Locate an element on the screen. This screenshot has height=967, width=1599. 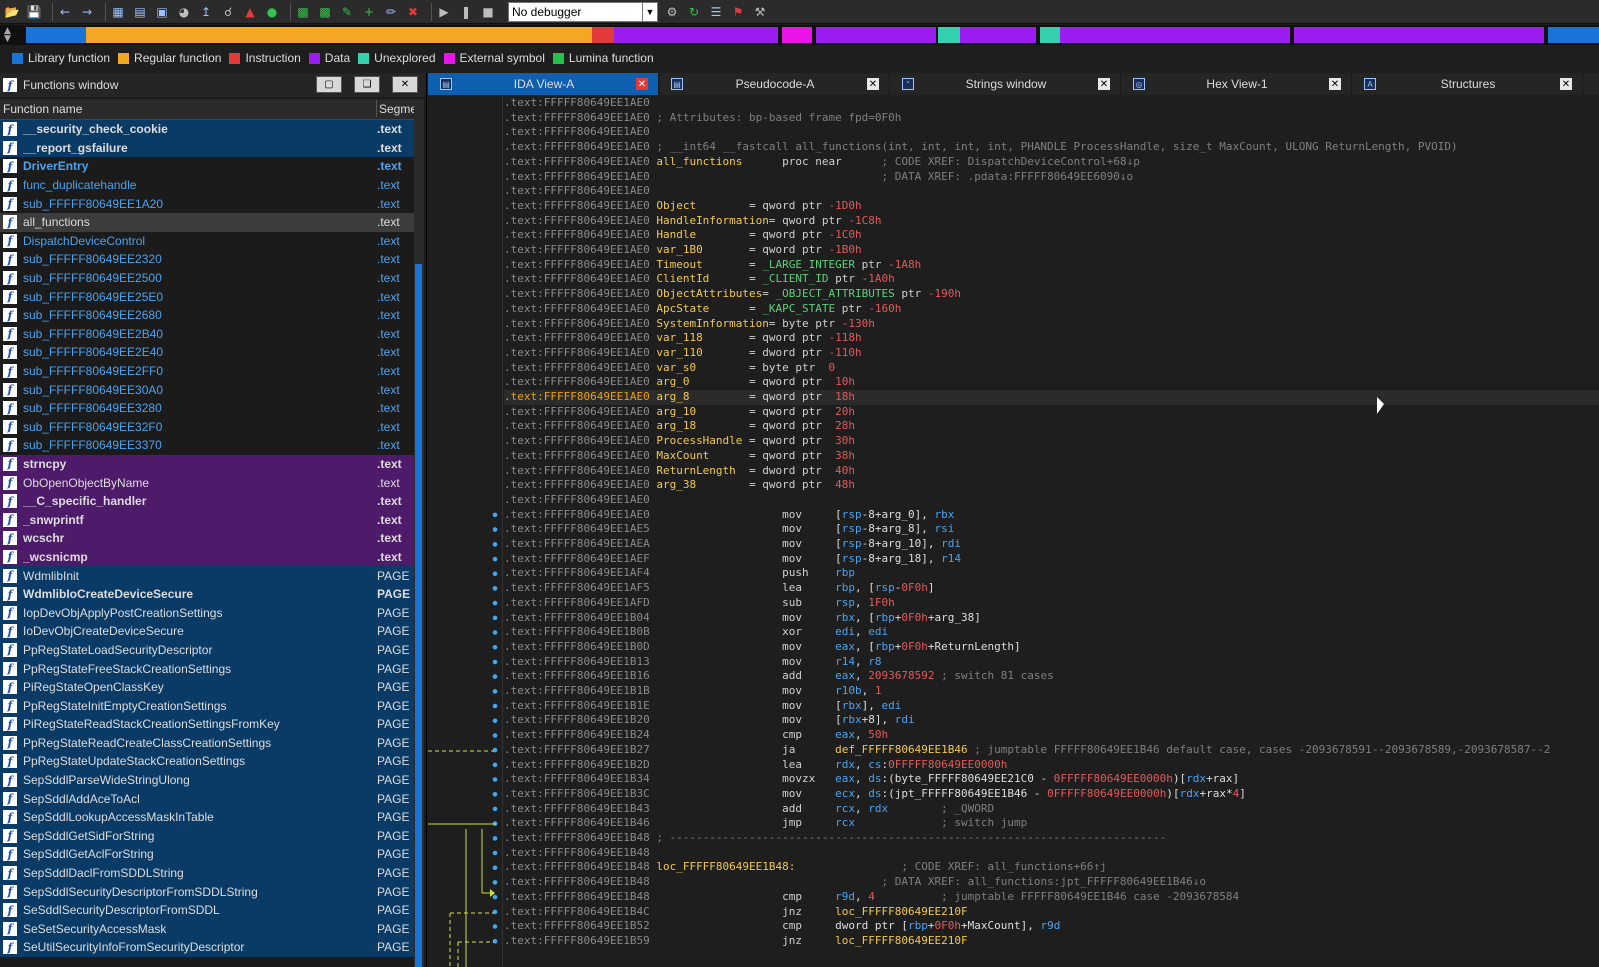
code-line: .text:FFFFF80649EE1B24 cmp eax, 50h is located at coordinates (696, 735).